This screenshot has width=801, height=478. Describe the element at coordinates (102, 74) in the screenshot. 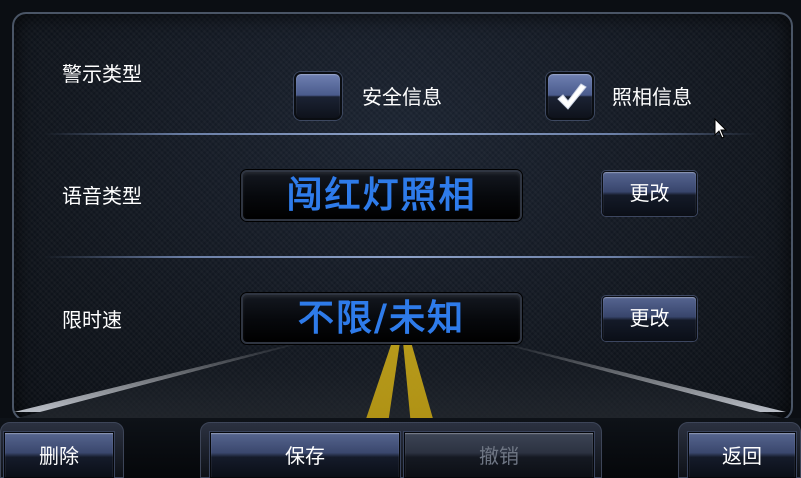

I see `warning-type-label: 警示类型` at that location.